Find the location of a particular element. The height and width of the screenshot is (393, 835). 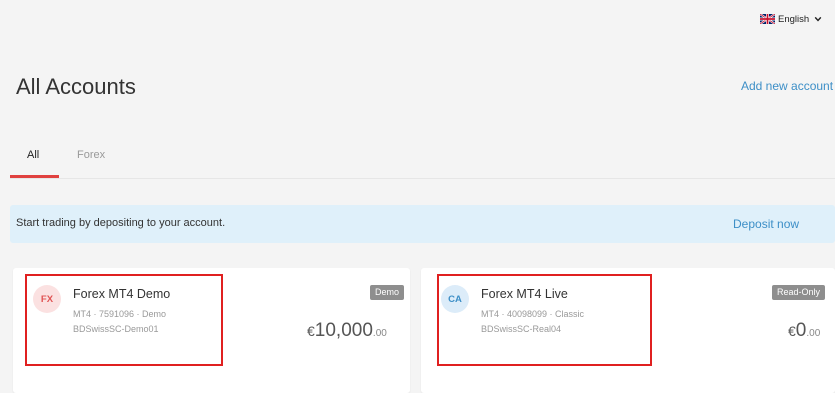

account-avatar: CA is located at coordinates (455, 299).